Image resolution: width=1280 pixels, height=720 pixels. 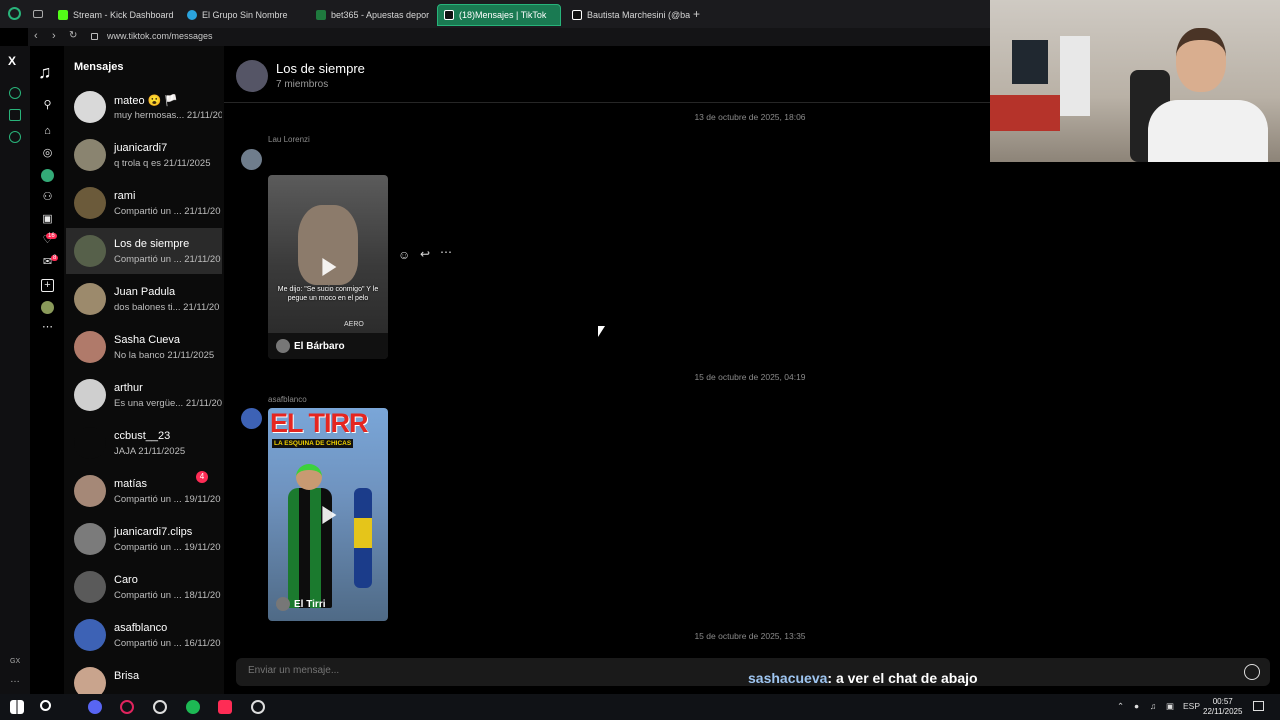 I want to click on search-icon, so click(x=45, y=705).